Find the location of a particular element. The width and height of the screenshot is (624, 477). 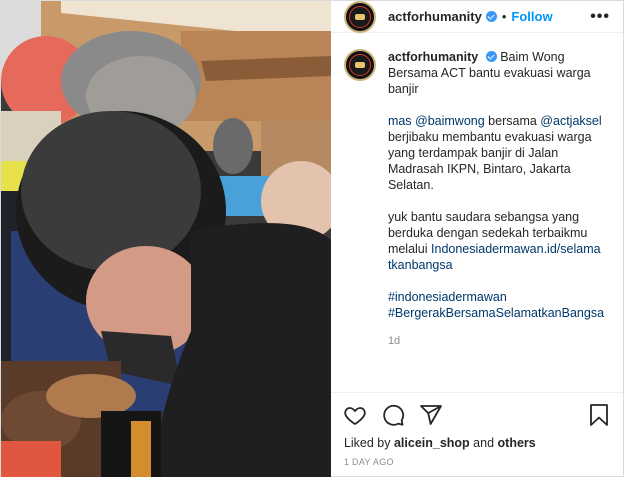

hashtag-bergerakbersama: #BergerakBersamaSelamatkanBangsa is located at coordinates (496, 313).